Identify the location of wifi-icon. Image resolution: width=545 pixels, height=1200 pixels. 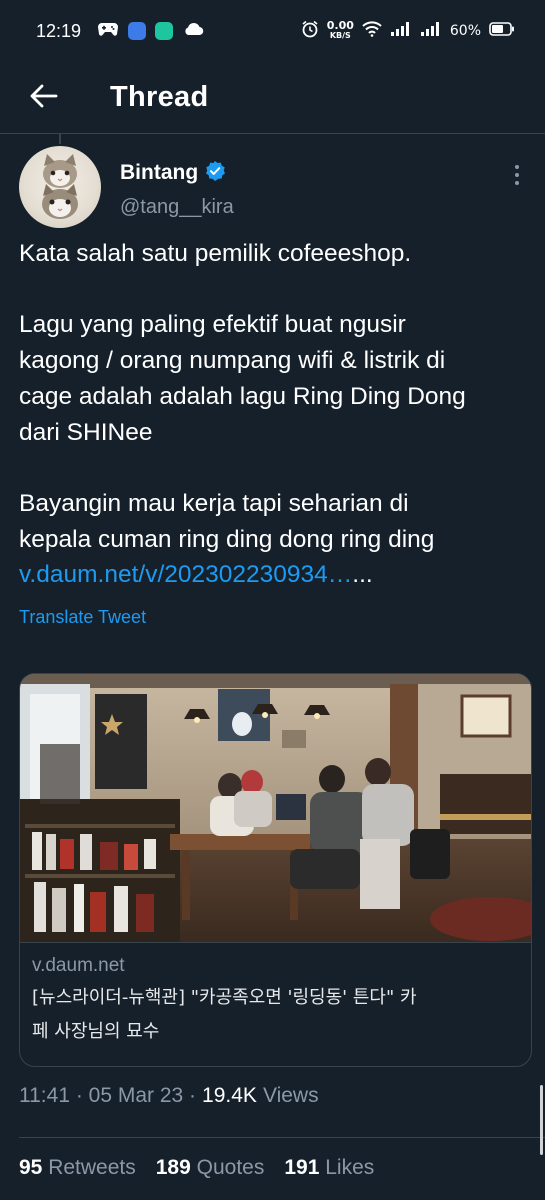
(372, 31).